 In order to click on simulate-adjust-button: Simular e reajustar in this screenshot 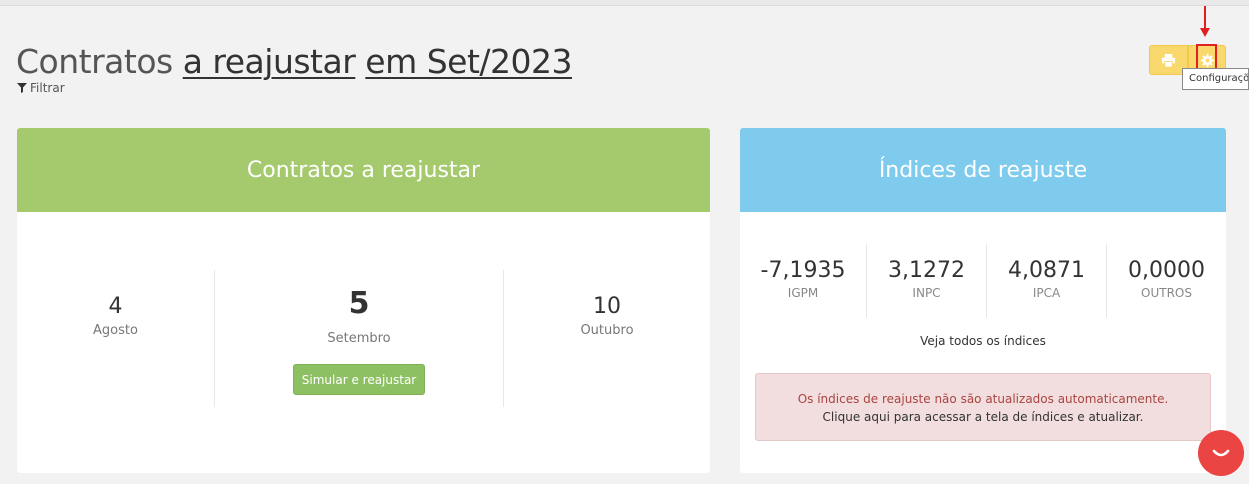, I will do `click(359, 379)`.